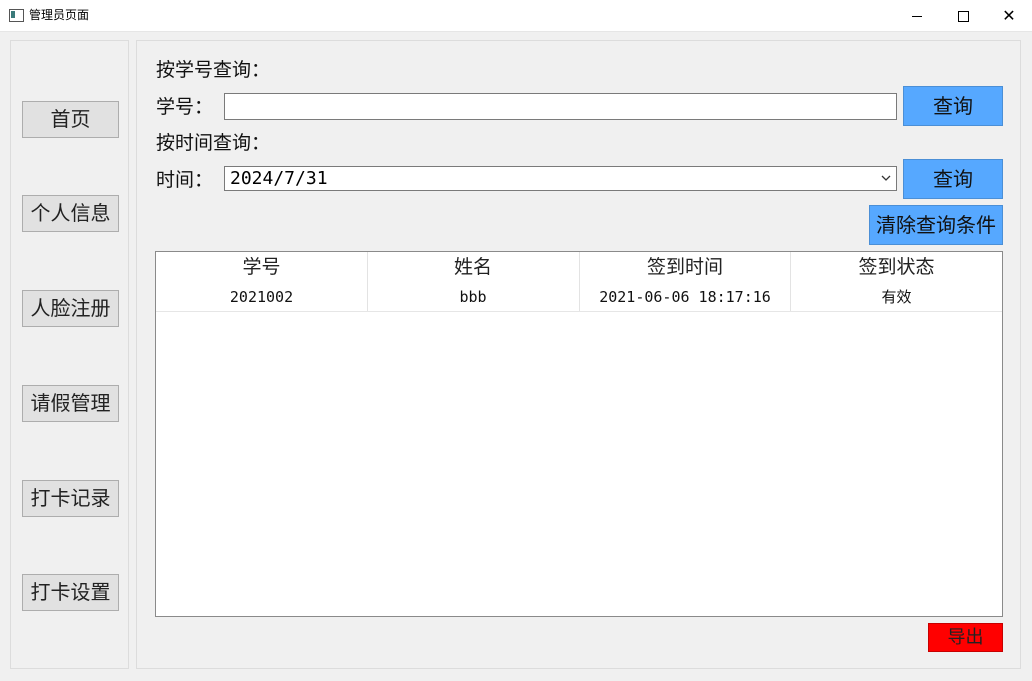  Describe the element at coordinates (936, 225) in the screenshot. I see `clear-conditions-button: 清除查询条件` at that location.